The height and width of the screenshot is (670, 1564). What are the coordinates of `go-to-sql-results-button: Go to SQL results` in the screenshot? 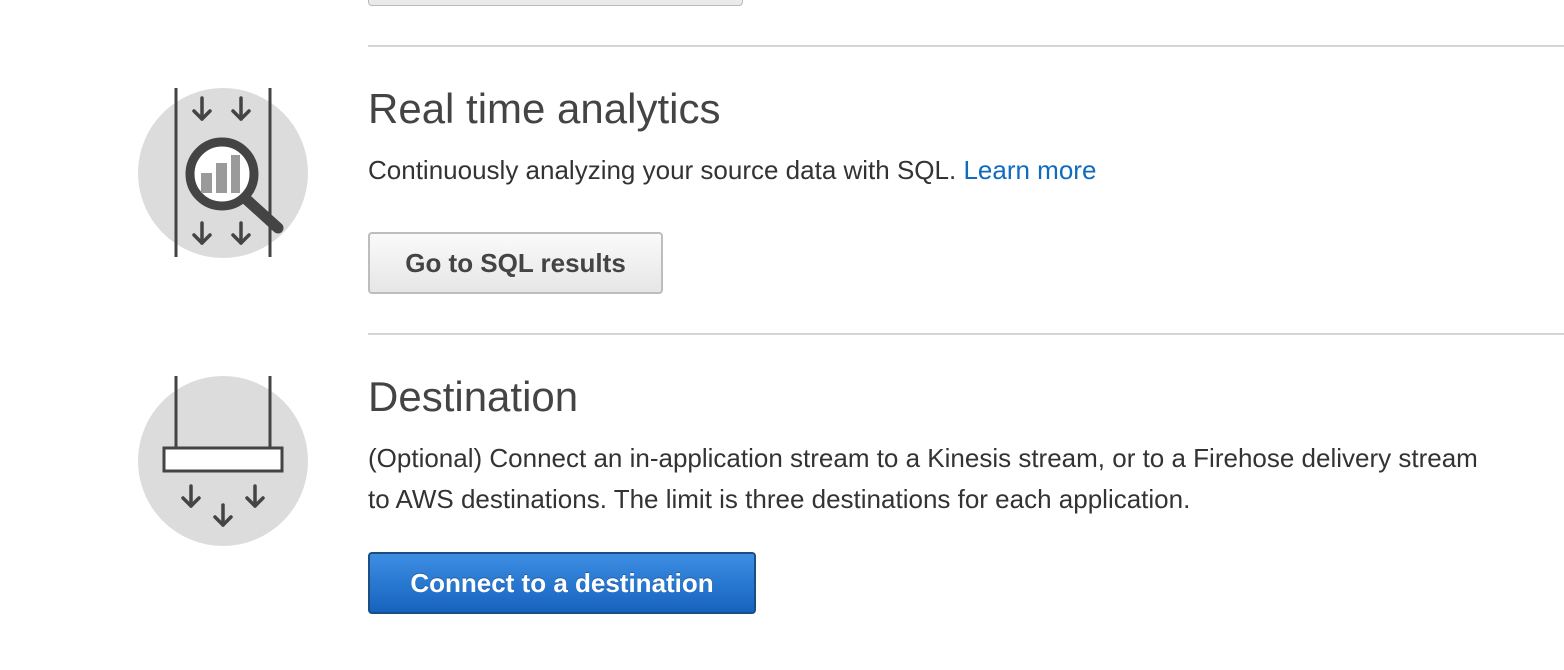 It's located at (515, 263).